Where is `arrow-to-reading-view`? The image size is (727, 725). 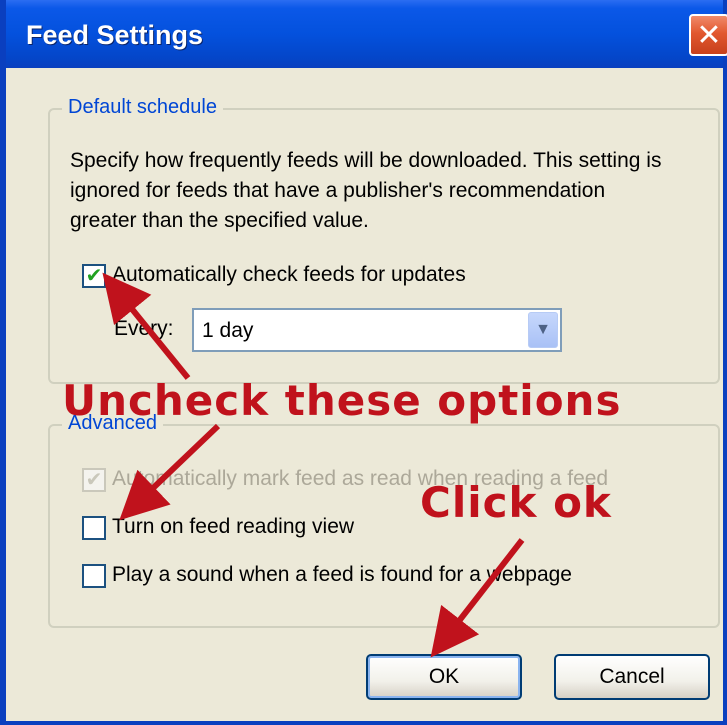 arrow-to-reading-view is located at coordinates (170, 472).